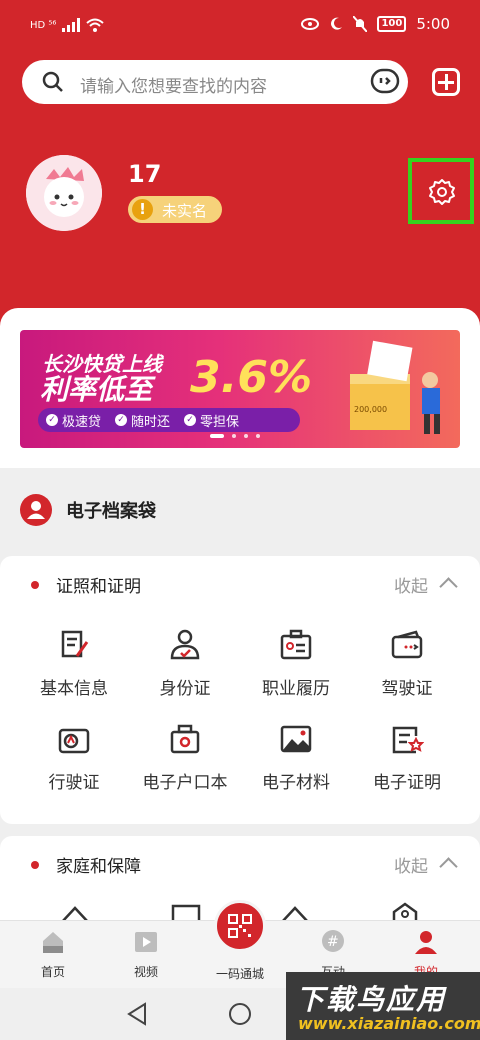  I want to click on badge-card-icon, so click(296, 644).